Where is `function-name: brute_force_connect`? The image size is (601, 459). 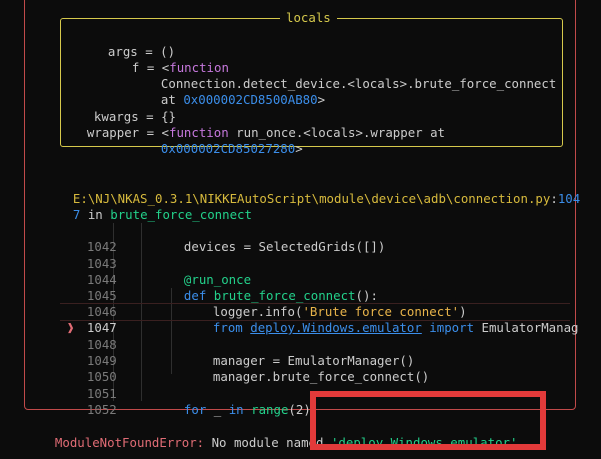
function-name: brute_force_connect is located at coordinates (181, 214).